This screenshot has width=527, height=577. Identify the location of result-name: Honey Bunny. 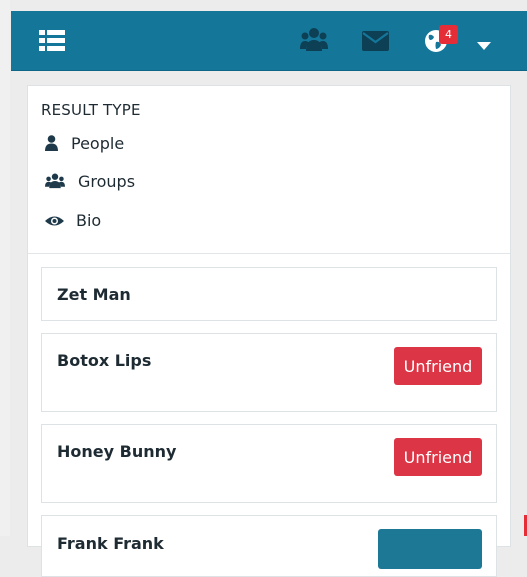
(116, 451).